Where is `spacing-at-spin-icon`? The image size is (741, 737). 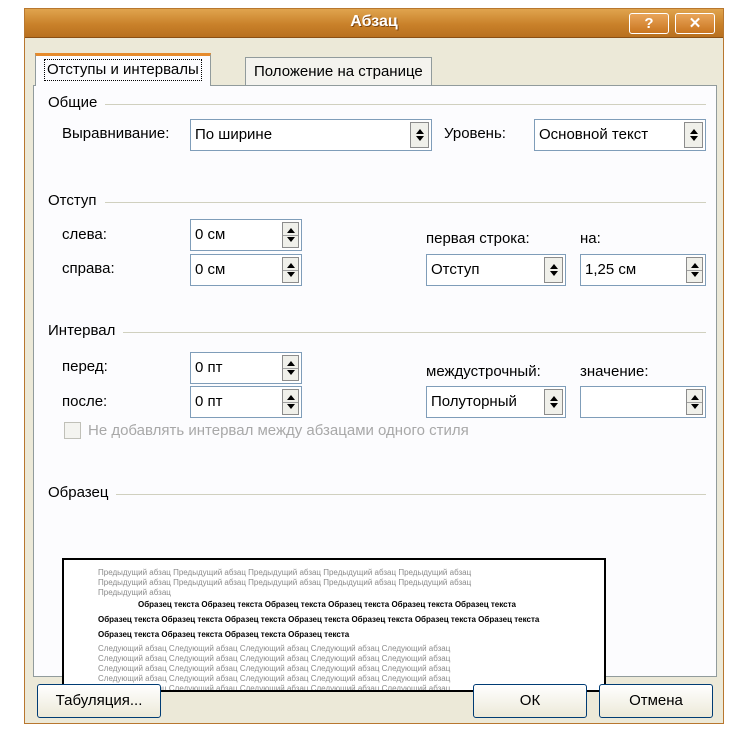
spacing-at-spin-icon is located at coordinates (694, 402).